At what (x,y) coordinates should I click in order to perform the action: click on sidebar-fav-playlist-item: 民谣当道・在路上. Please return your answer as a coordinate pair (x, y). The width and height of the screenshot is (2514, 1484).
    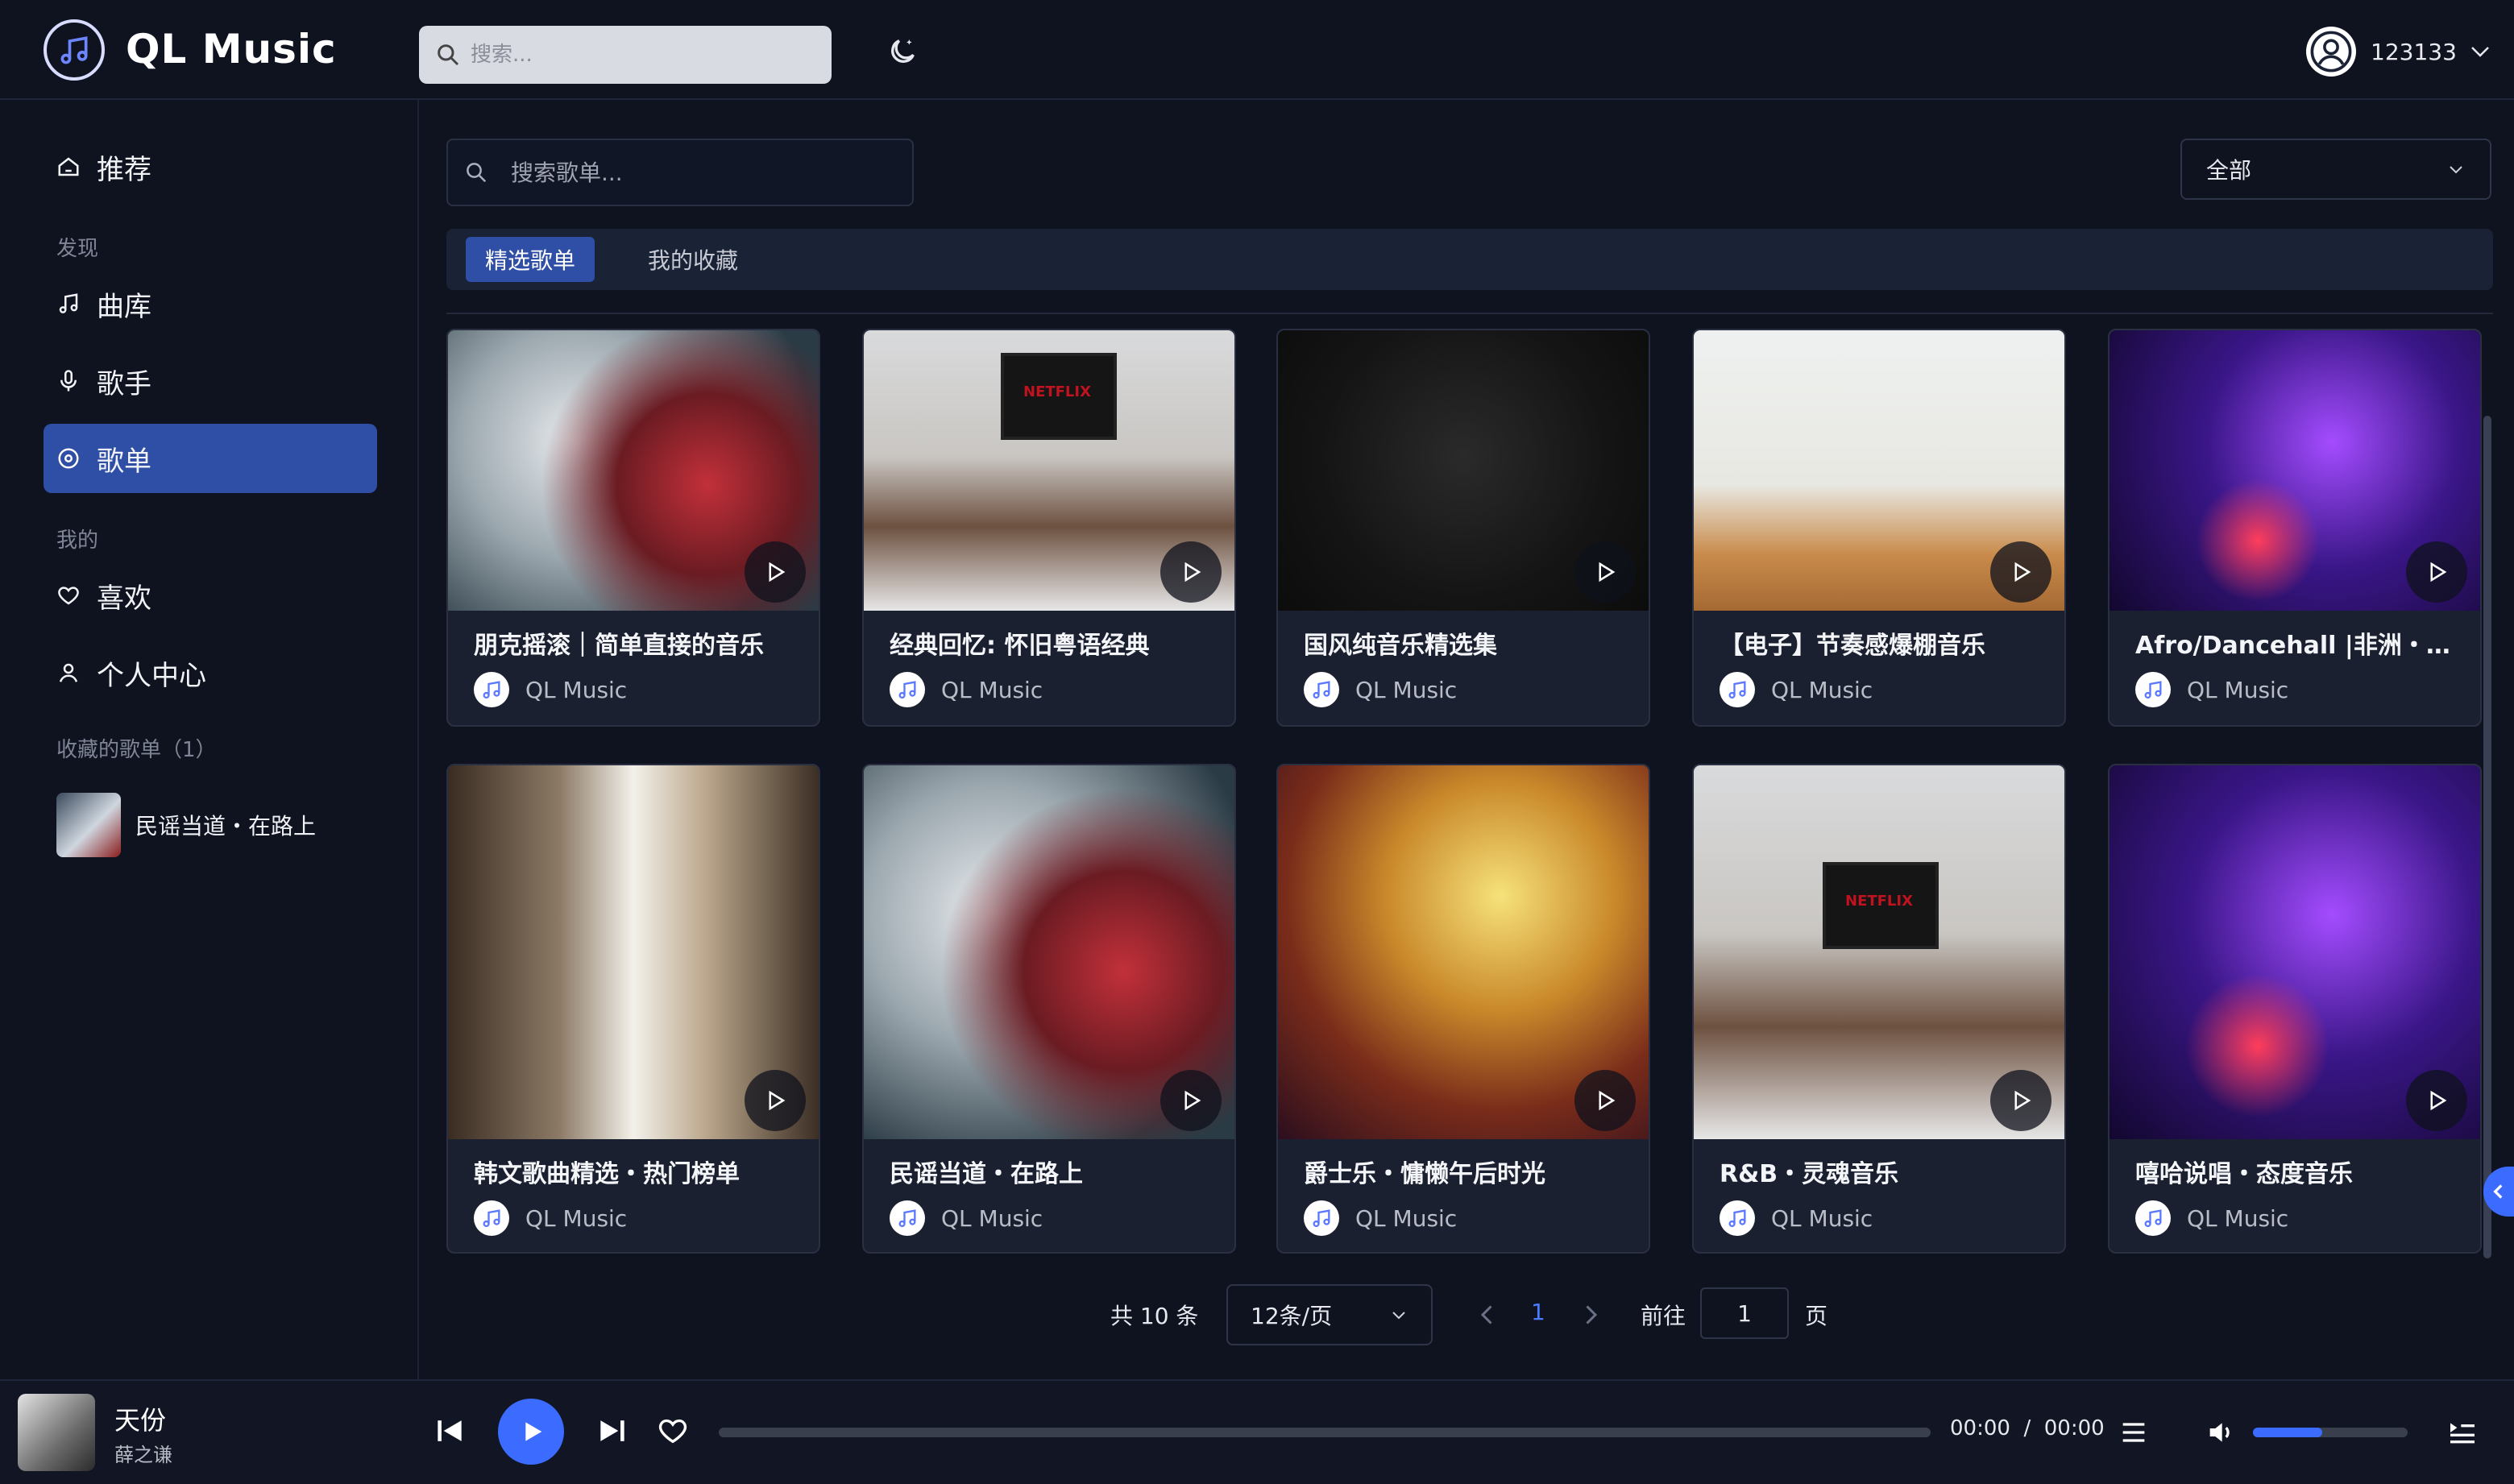
    Looking at the image, I should click on (186, 825).